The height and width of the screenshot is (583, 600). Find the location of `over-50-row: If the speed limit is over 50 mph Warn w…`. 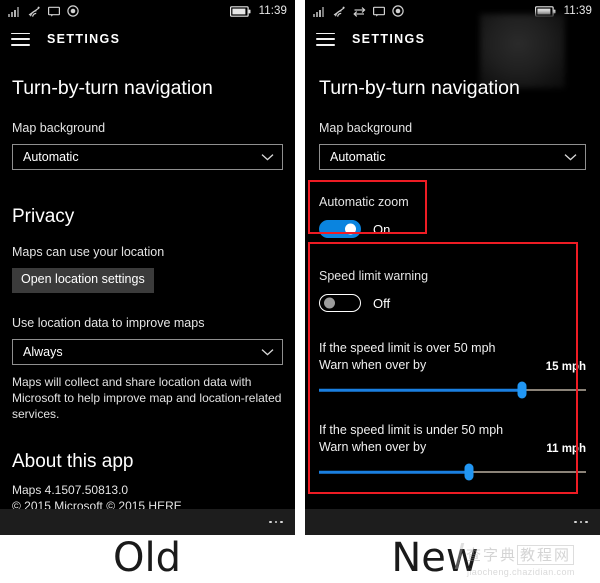

over-50-row: If the speed limit is over 50 mph Warn w… is located at coordinates (452, 356).